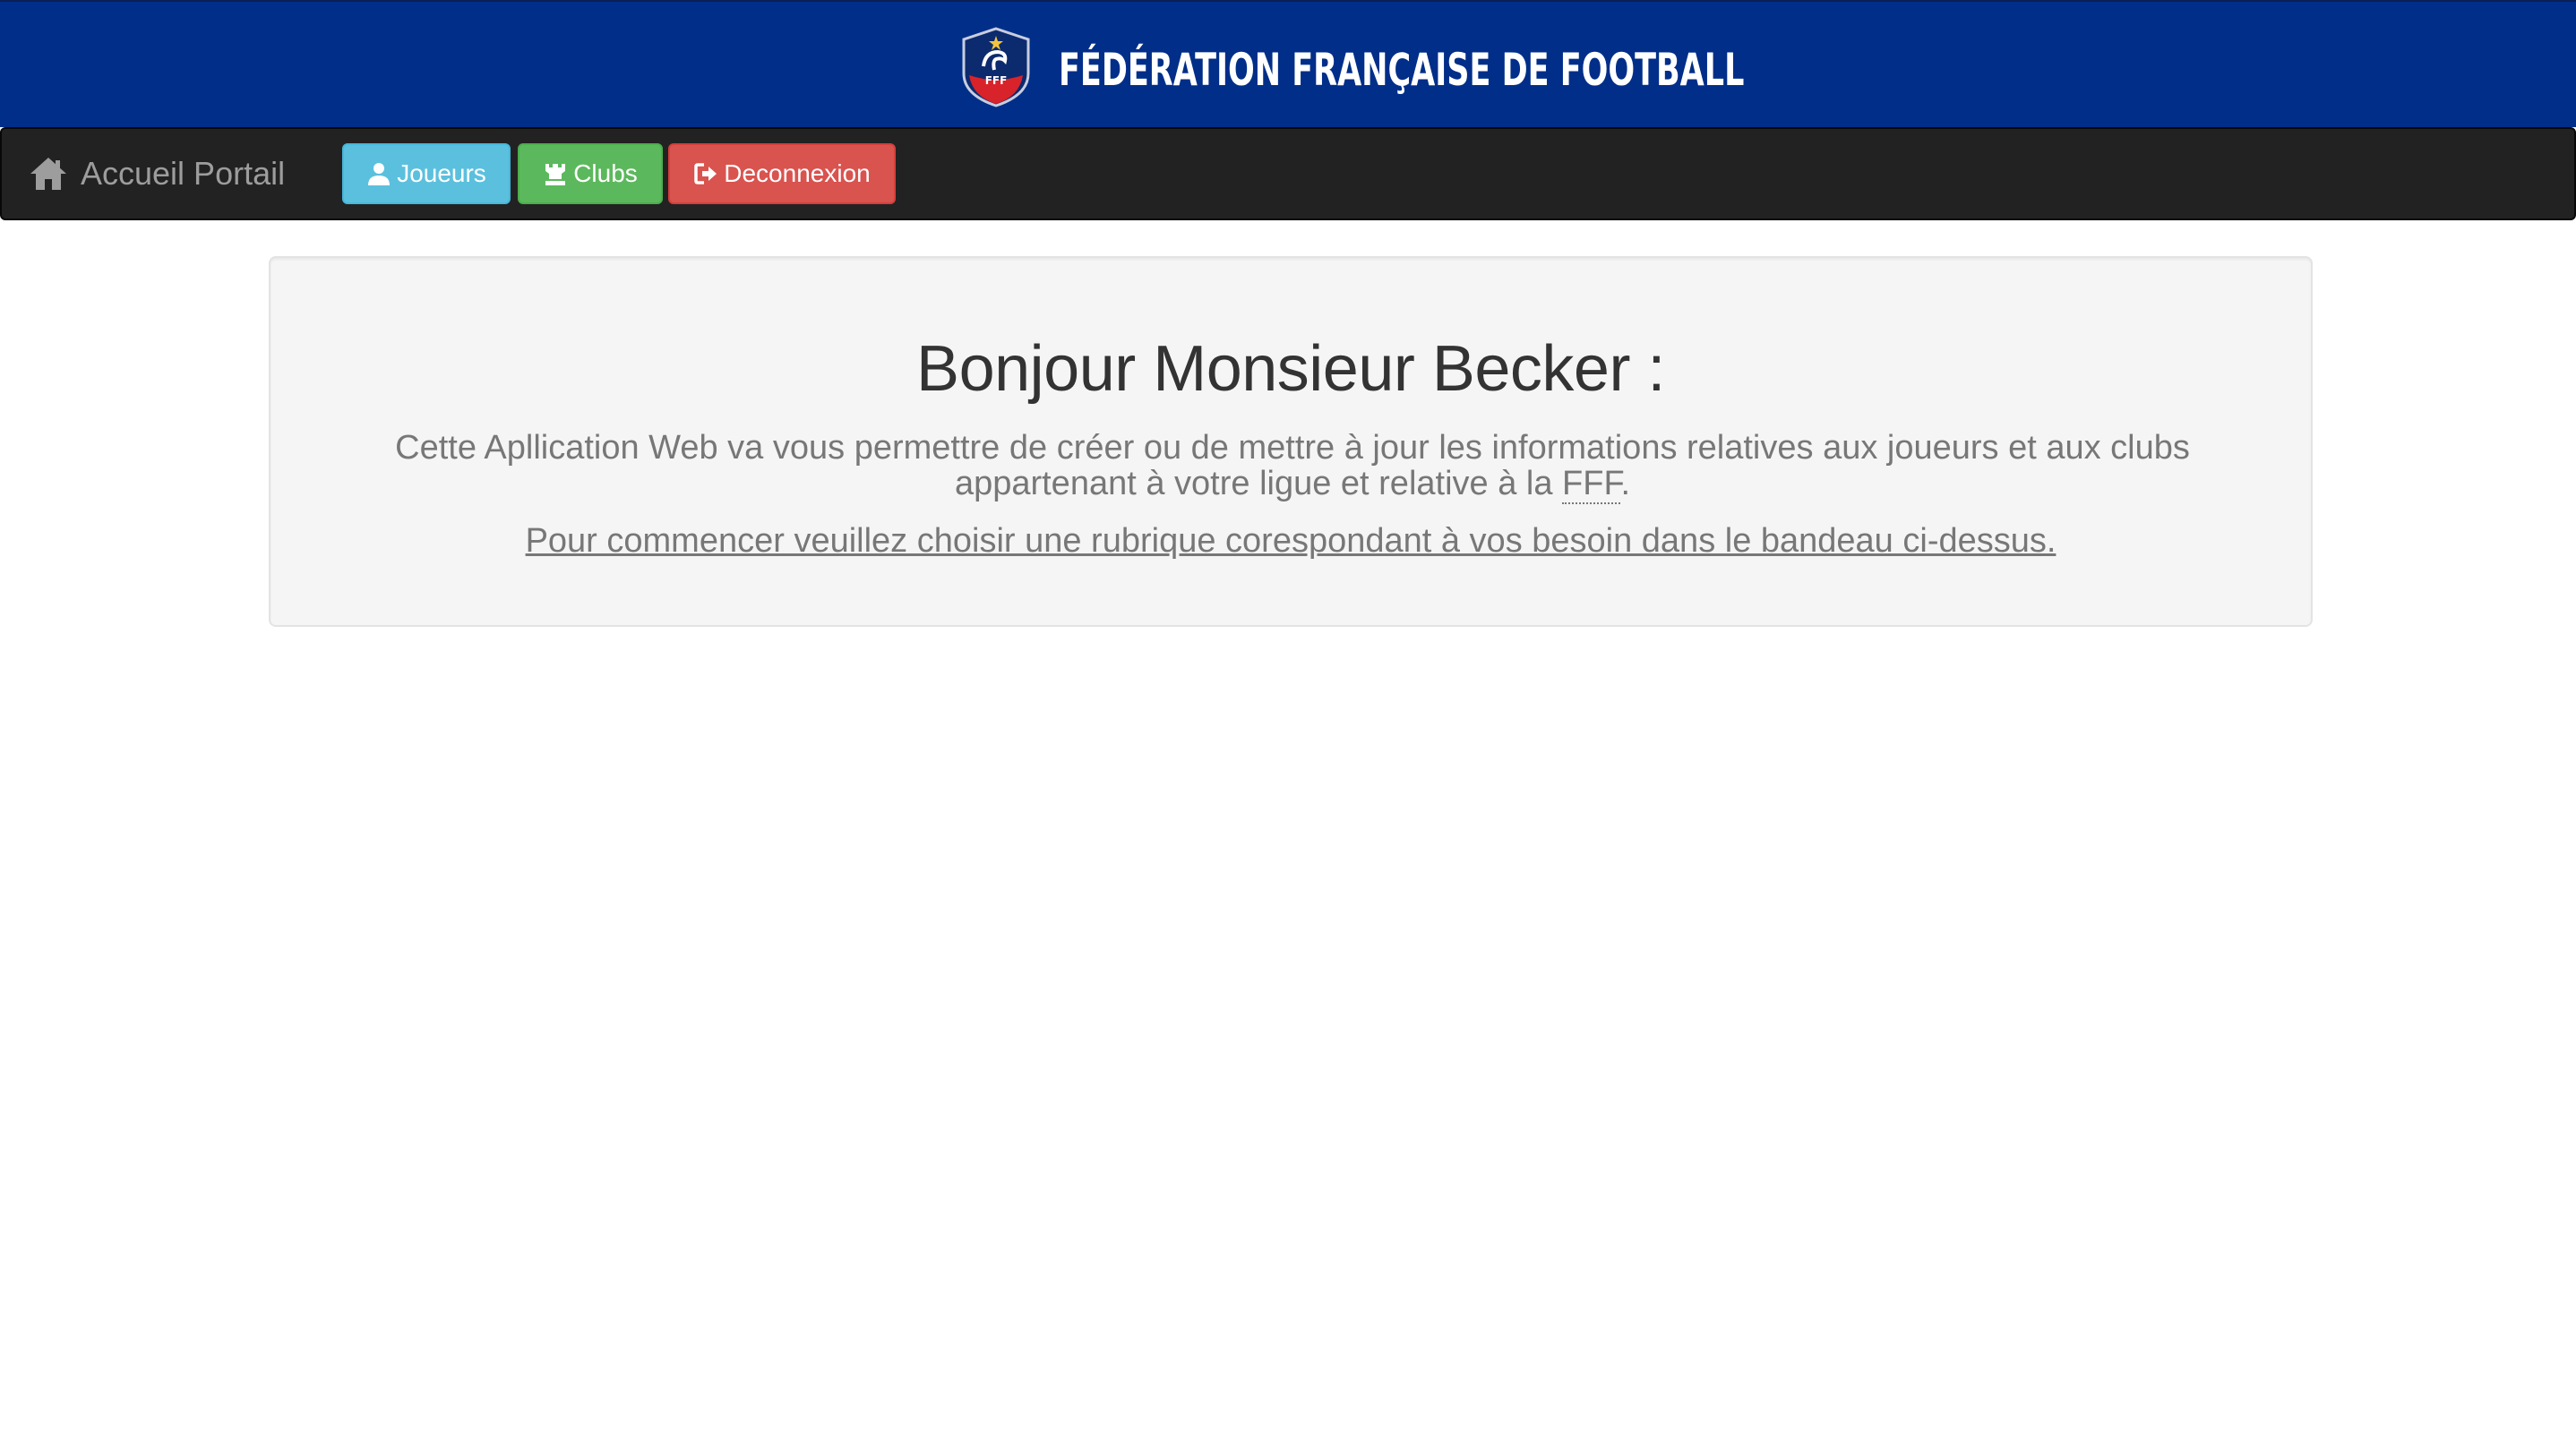 The width and height of the screenshot is (2576, 1440). I want to click on tower-icon, so click(555, 175).